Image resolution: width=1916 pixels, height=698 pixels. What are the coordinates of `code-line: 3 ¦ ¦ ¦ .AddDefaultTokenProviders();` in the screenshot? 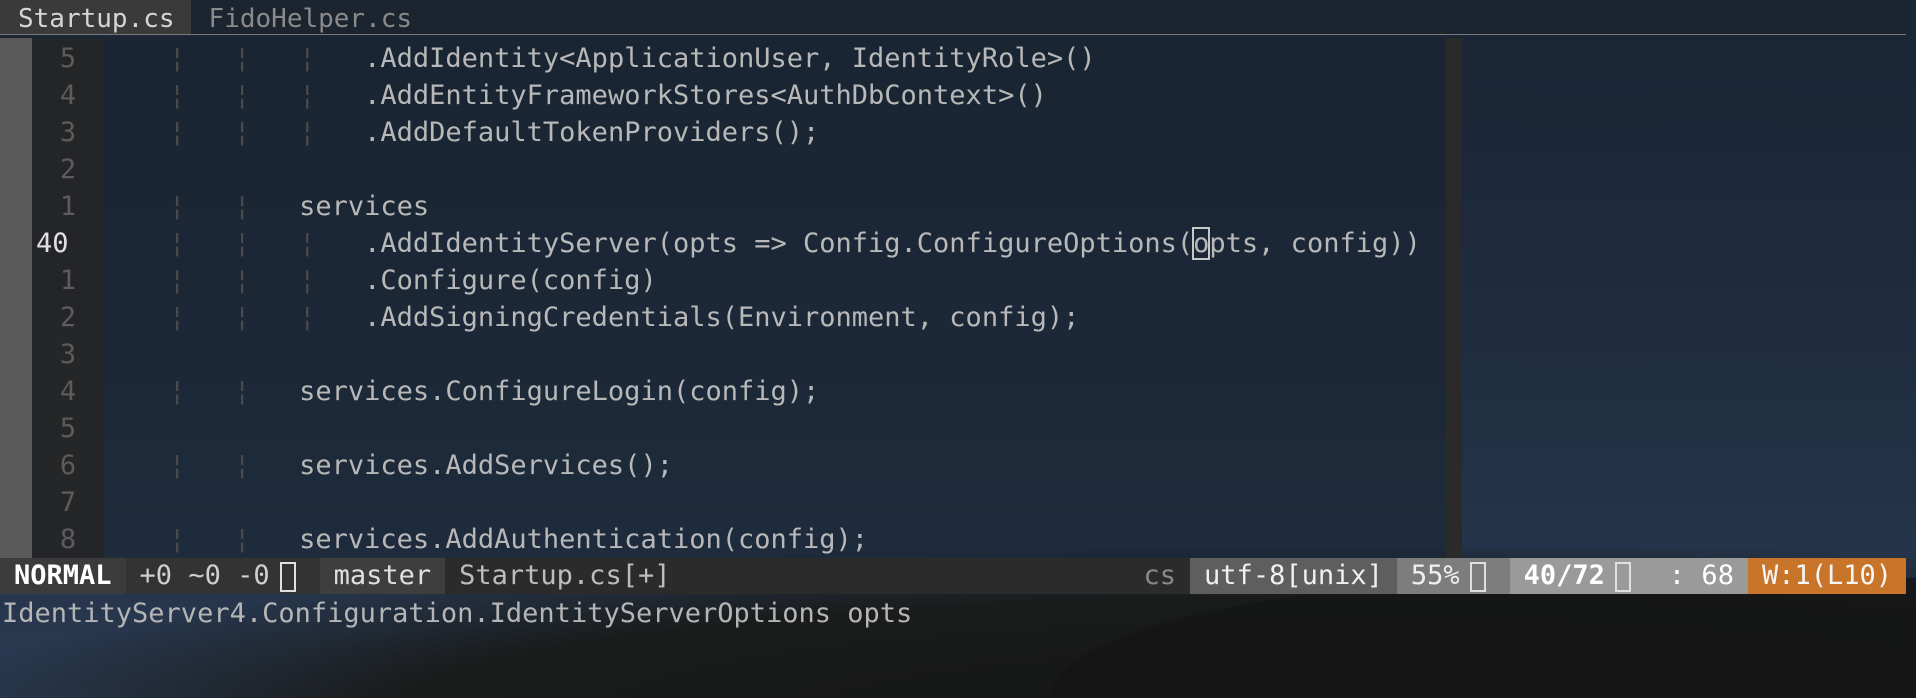 It's located at (730, 132).